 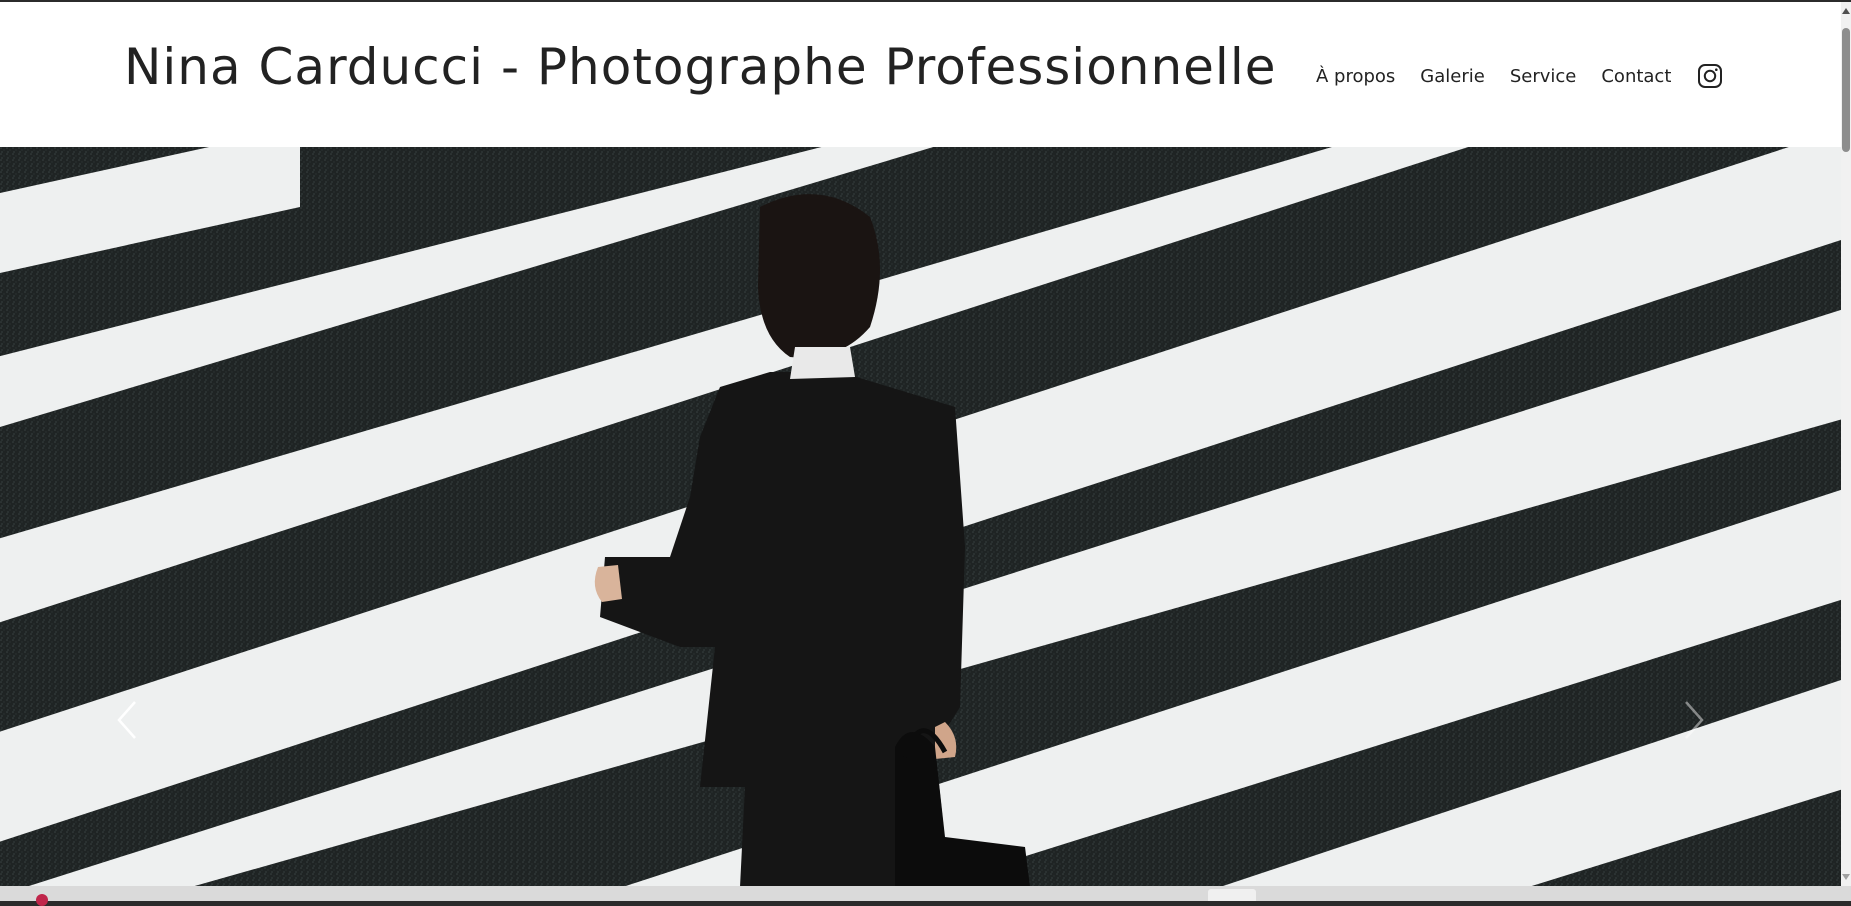 What do you see at coordinates (925, 896) in the screenshot?
I see `taskbar-strip` at bounding box center [925, 896].